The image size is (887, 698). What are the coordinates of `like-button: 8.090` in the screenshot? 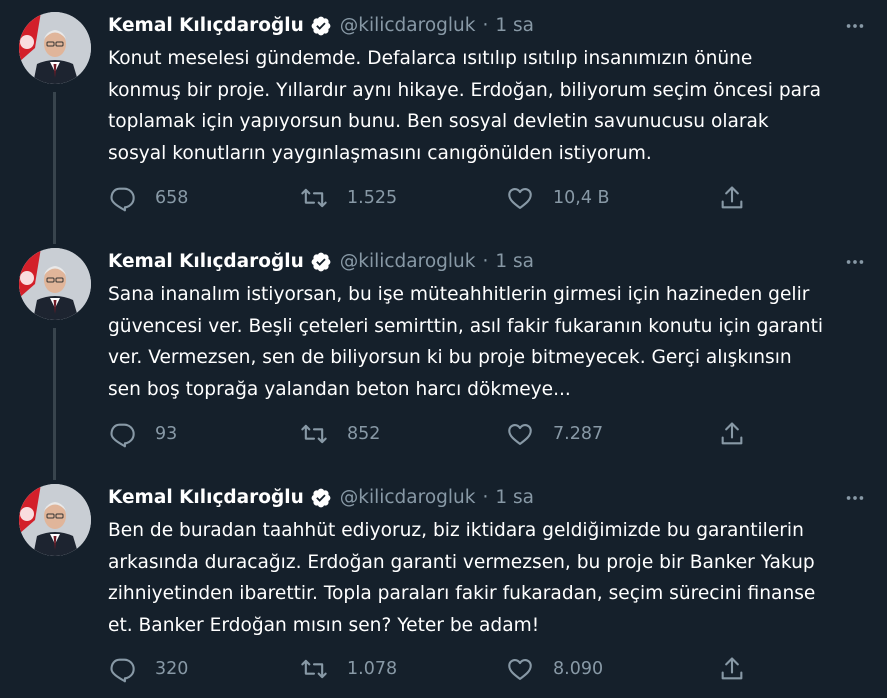 It's located at (554, 669).